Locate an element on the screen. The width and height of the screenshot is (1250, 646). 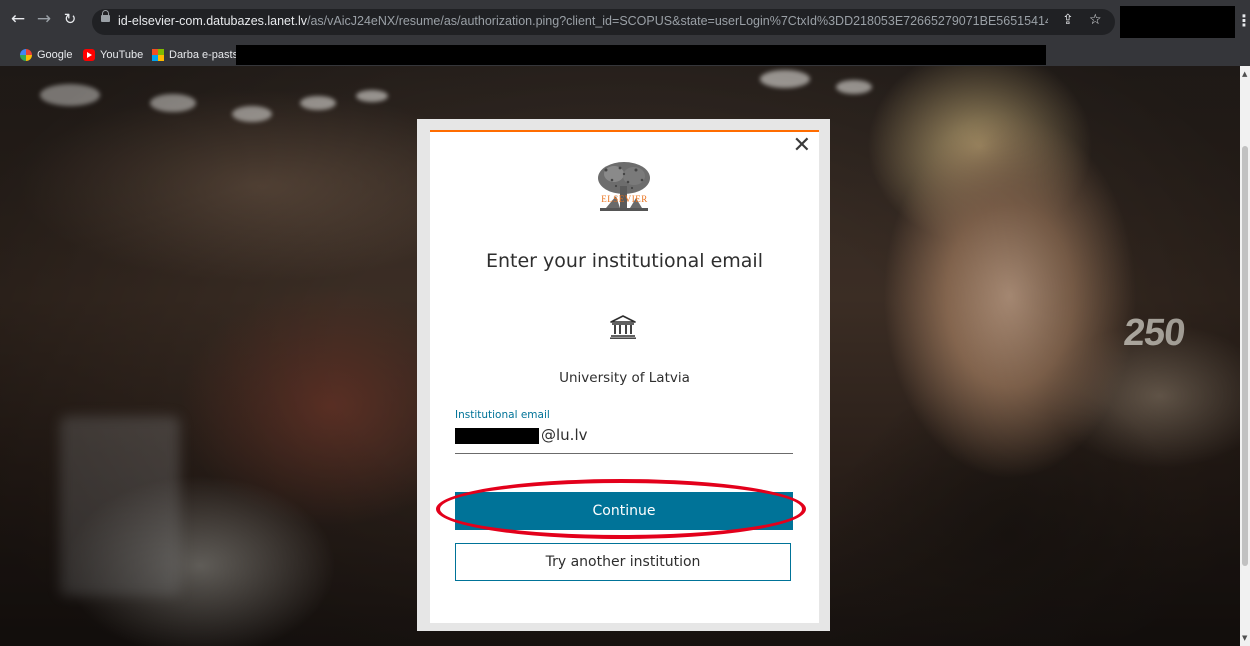
institution-name: University of Latvia is located at coordinates (624, 378).